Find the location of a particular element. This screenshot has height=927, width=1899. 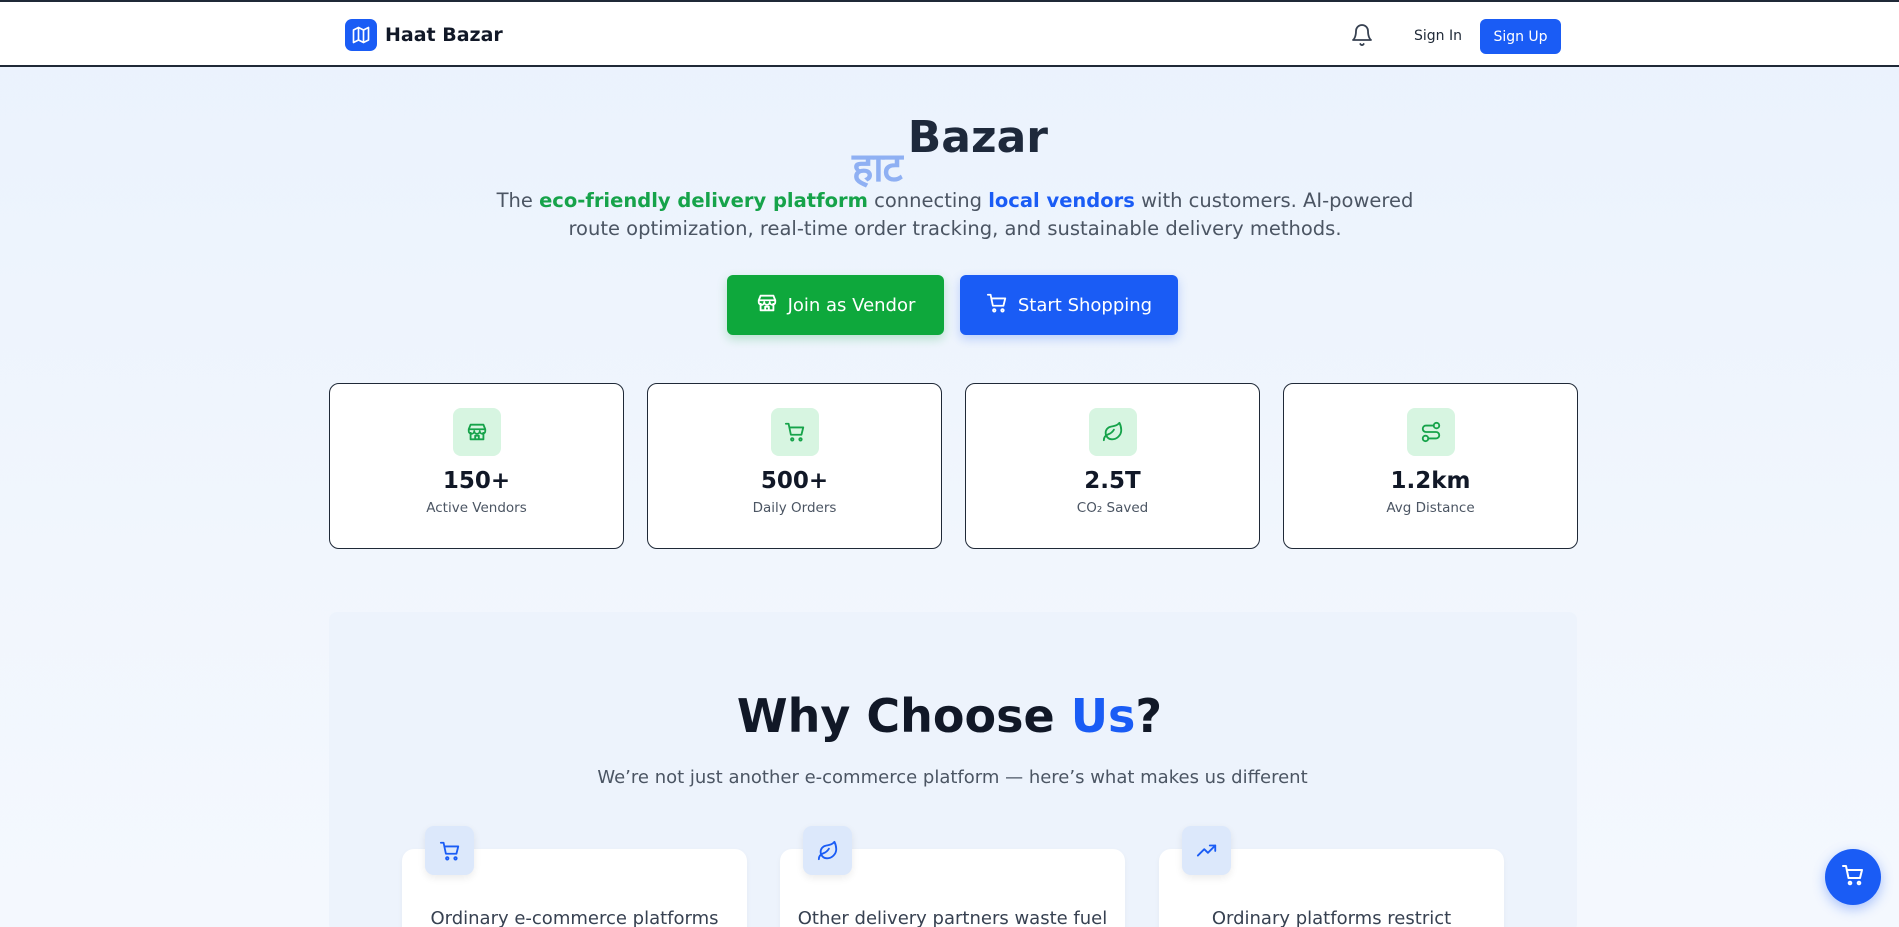

stat-card: 2.5T CO₂ Saved is located at coordinates (1112, 466).